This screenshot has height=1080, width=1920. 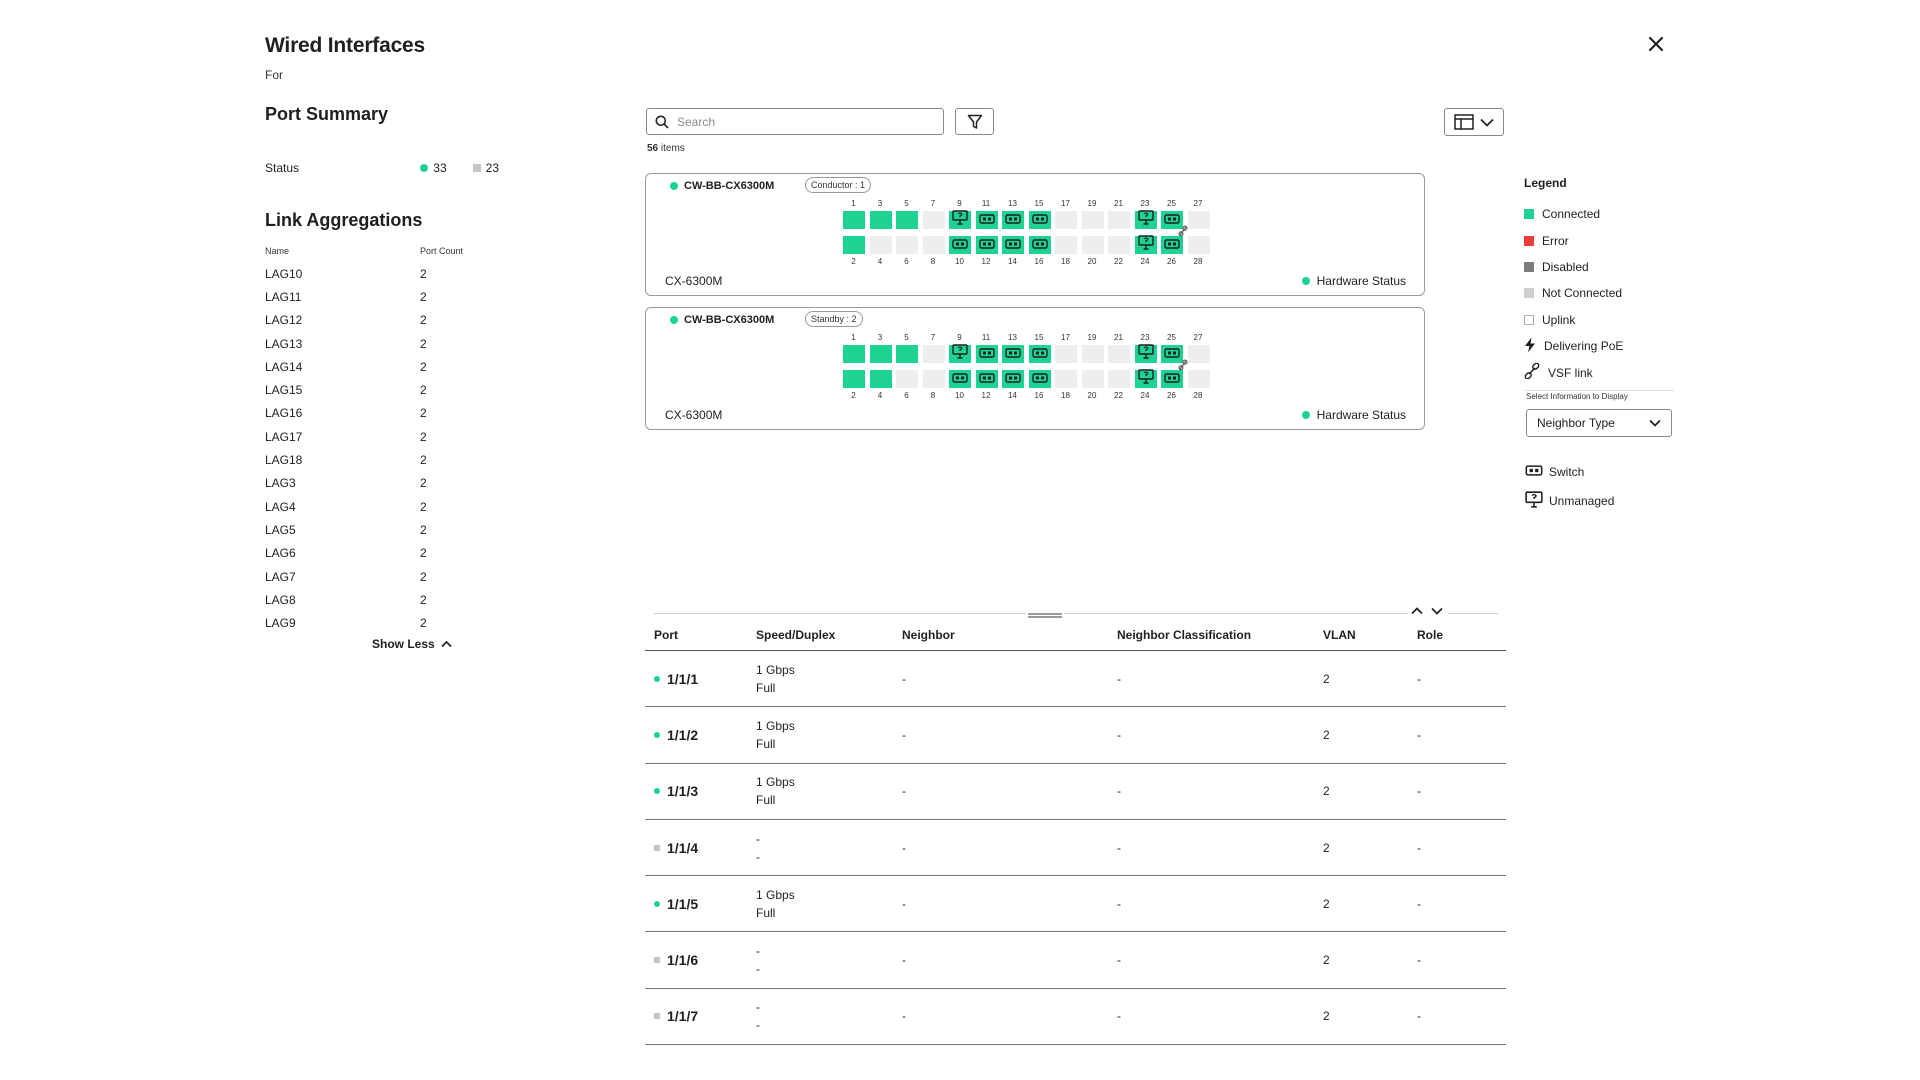 I want to click on resize-drag-handle, so click(x=1045, y=615).